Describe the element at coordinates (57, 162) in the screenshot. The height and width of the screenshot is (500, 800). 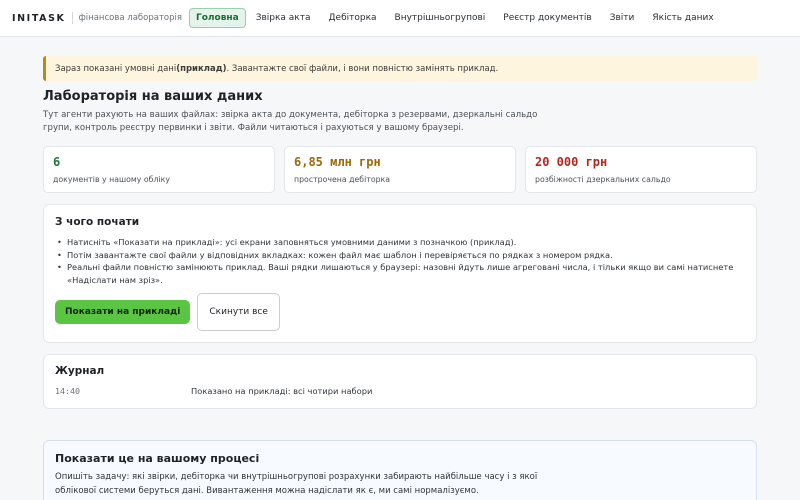
I see `stat-value-documents: 6` at that location.